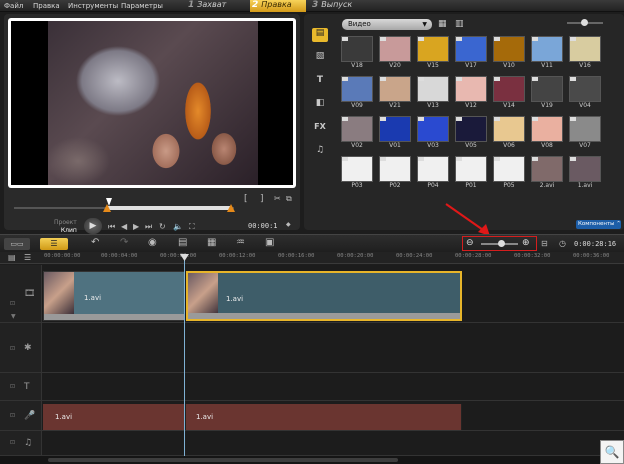  Describe the element at coordinates (357, 105) in the screenshot. I see `thumbnail-label: V09` at that location.